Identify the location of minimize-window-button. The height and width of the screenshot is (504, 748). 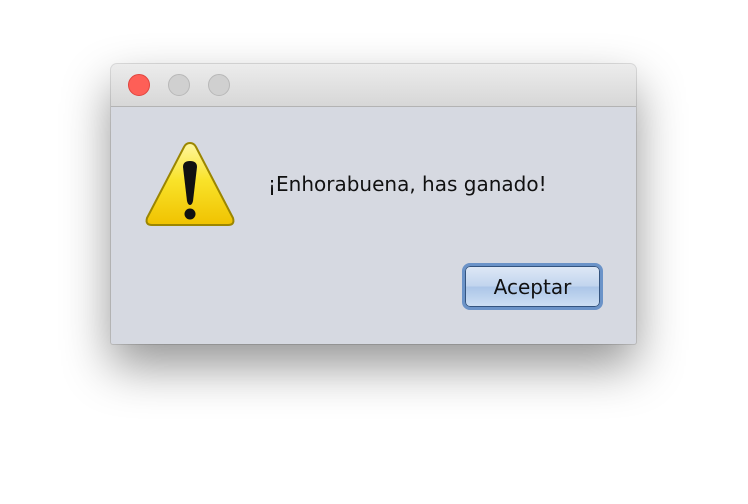
(179, 85).